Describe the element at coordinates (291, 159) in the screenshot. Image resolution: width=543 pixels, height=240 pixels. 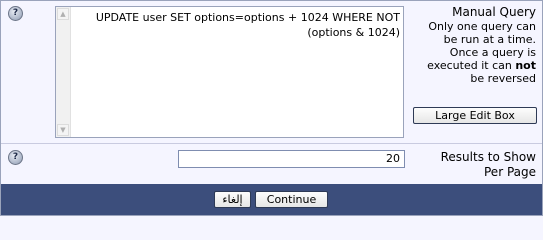
I see `results-per-page-input: 20` at that location.